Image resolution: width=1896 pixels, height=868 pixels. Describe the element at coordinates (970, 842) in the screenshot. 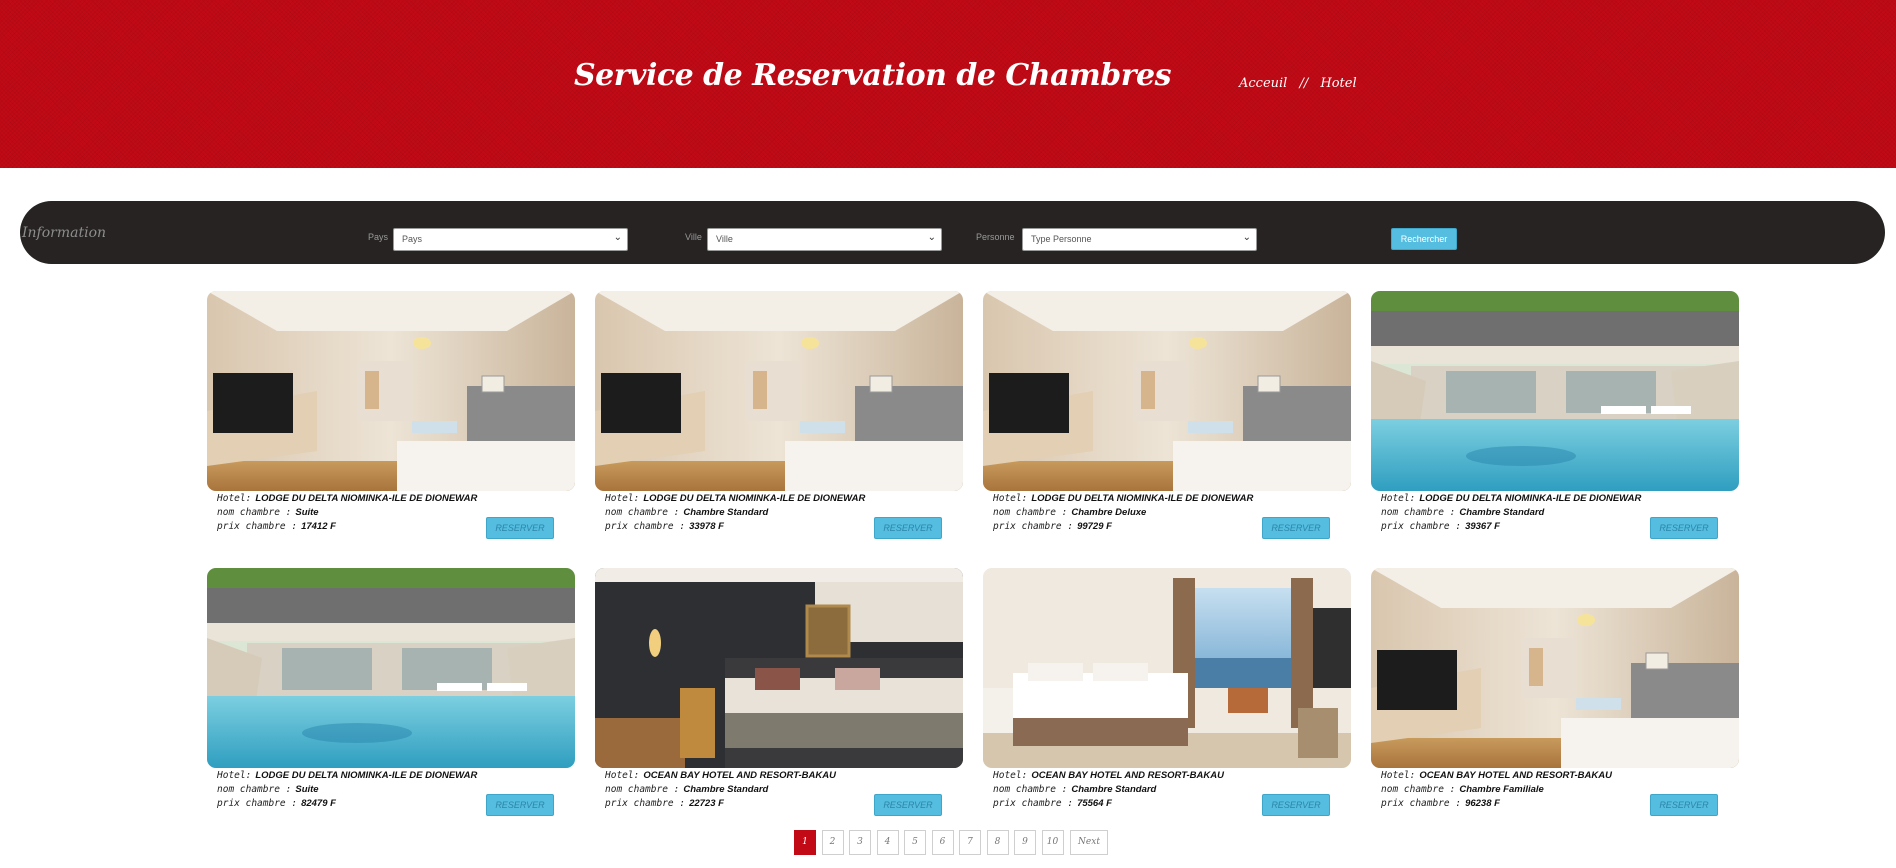

I see `page-link-7: 7` at that location.